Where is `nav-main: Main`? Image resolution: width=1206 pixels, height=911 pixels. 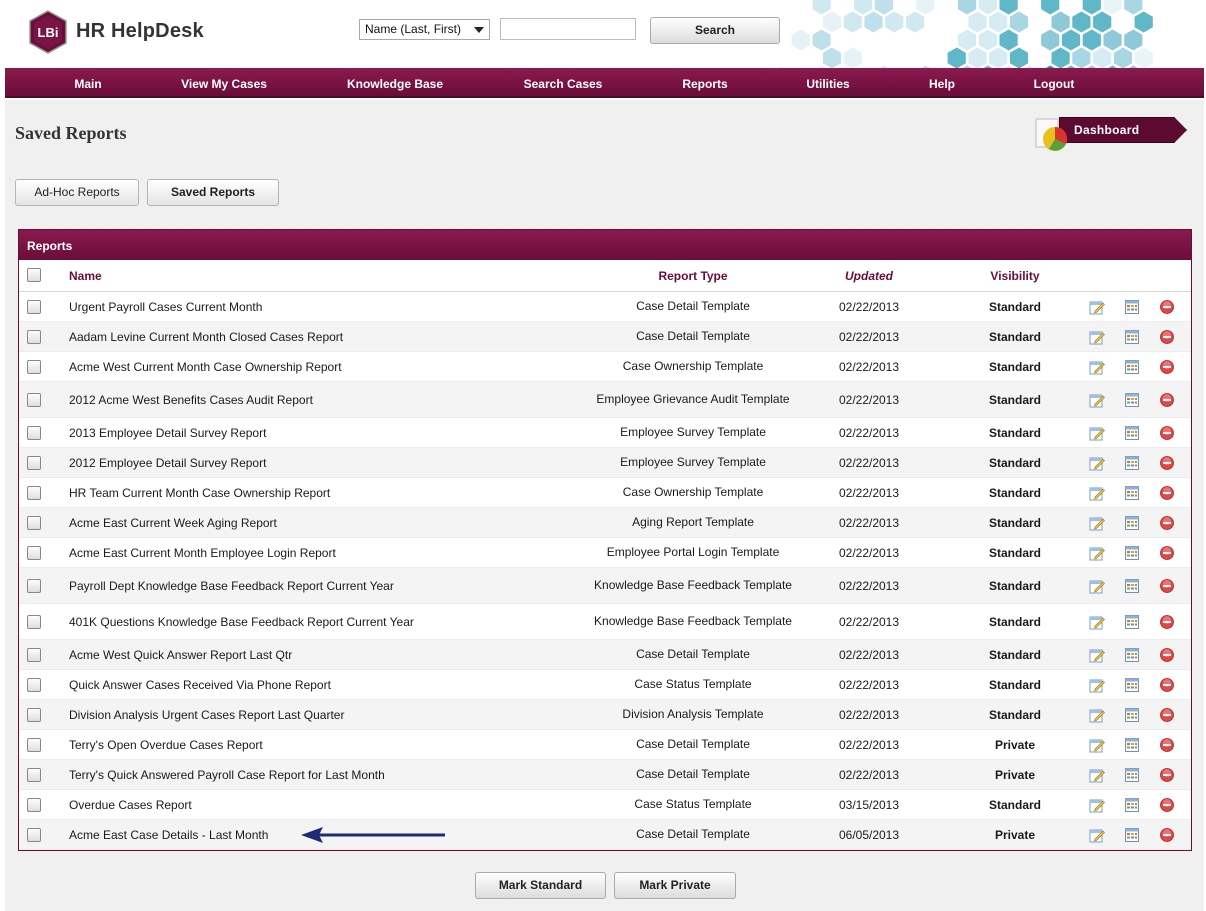 nav-main: Main is located at coordinates (87, 83).